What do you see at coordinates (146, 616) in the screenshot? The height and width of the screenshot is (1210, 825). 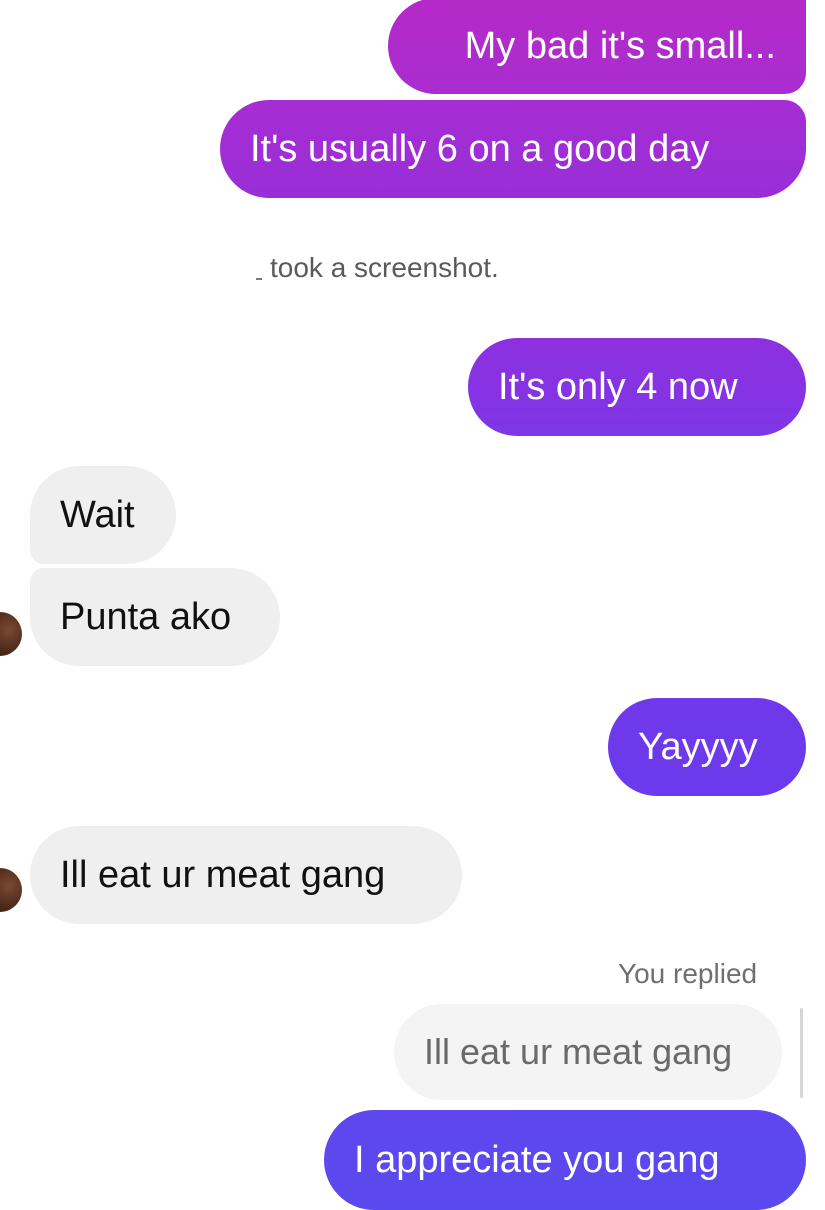 I see `message-text: Punta ako` at bounding box center [146, 616].